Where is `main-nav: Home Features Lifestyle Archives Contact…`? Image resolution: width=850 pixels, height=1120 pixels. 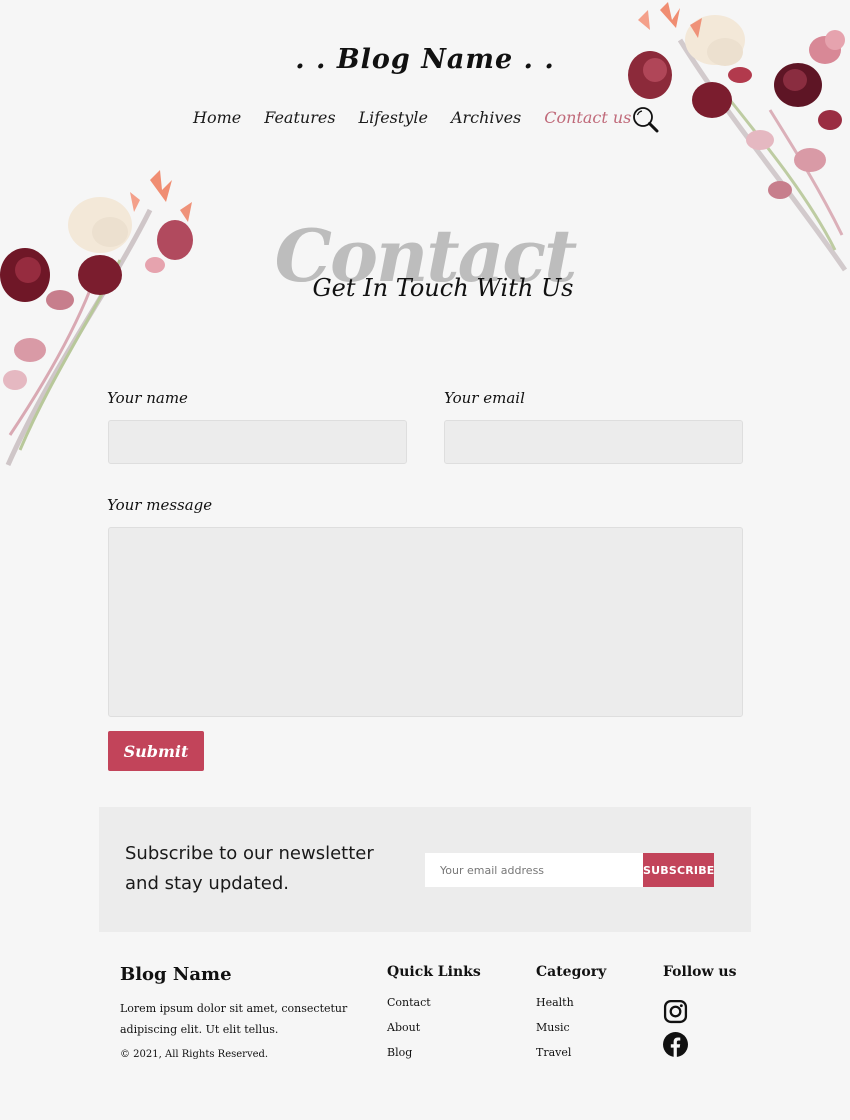 main-nav: Home Features Lifestyle Archives Contact… is located at coordinates (423, 117).